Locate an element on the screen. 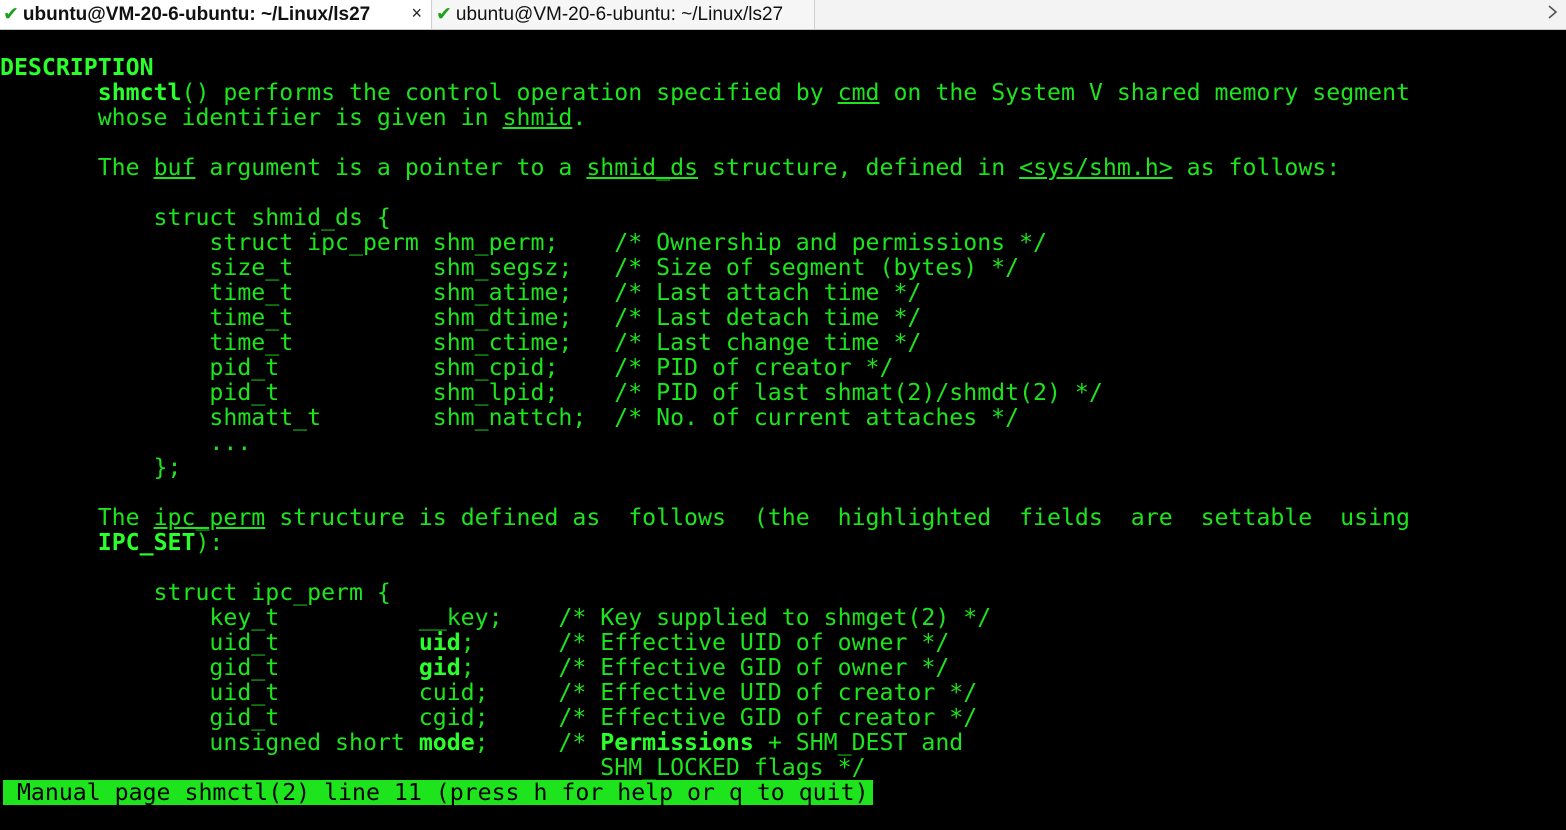 The height and width of the screenshot is (830, 1566). terminal-text: Permissions is located at coordinates (677, 742).